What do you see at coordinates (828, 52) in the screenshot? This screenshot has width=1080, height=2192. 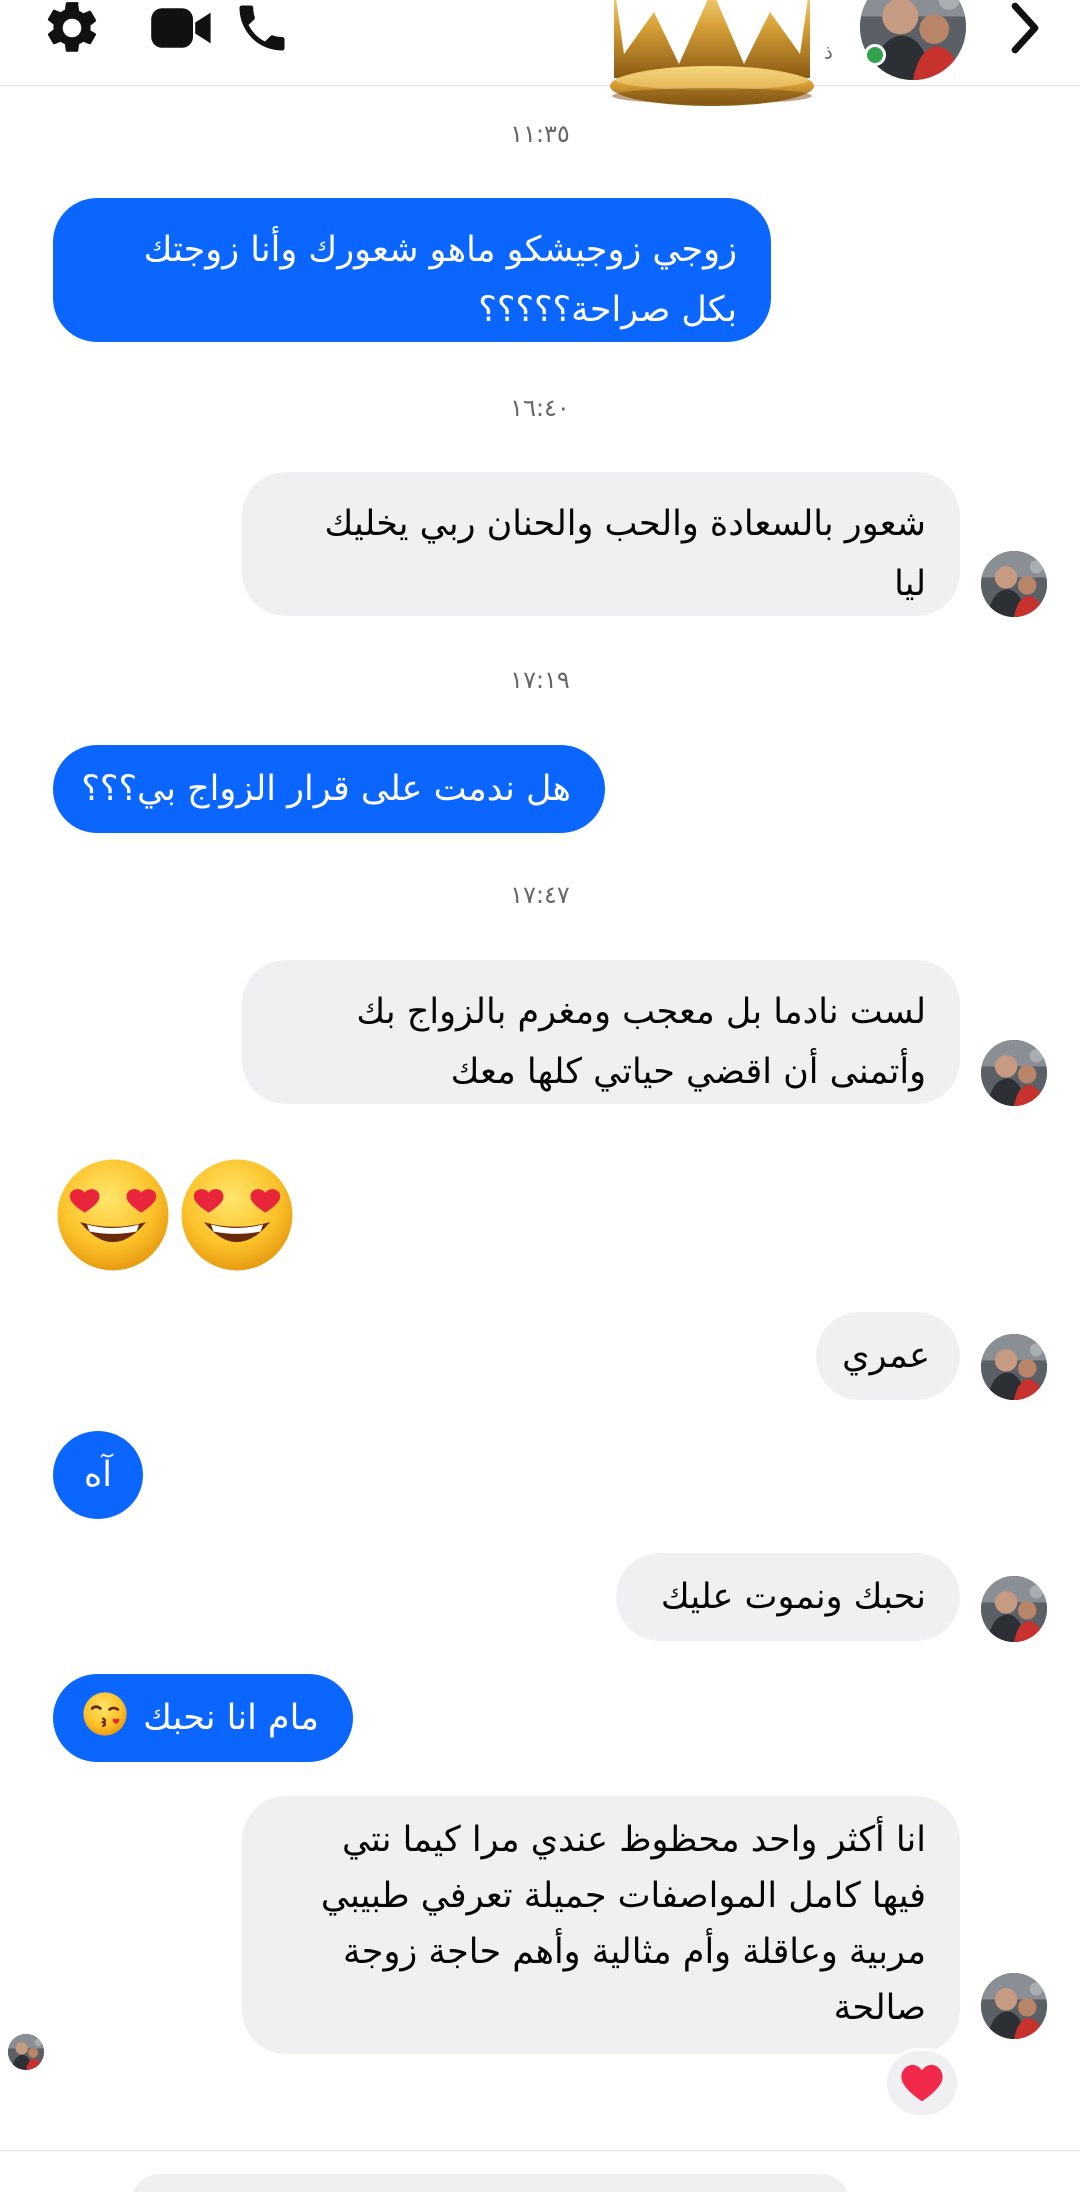 I see `contact-name-fragment: ذ` at bounding box center [828, 52].